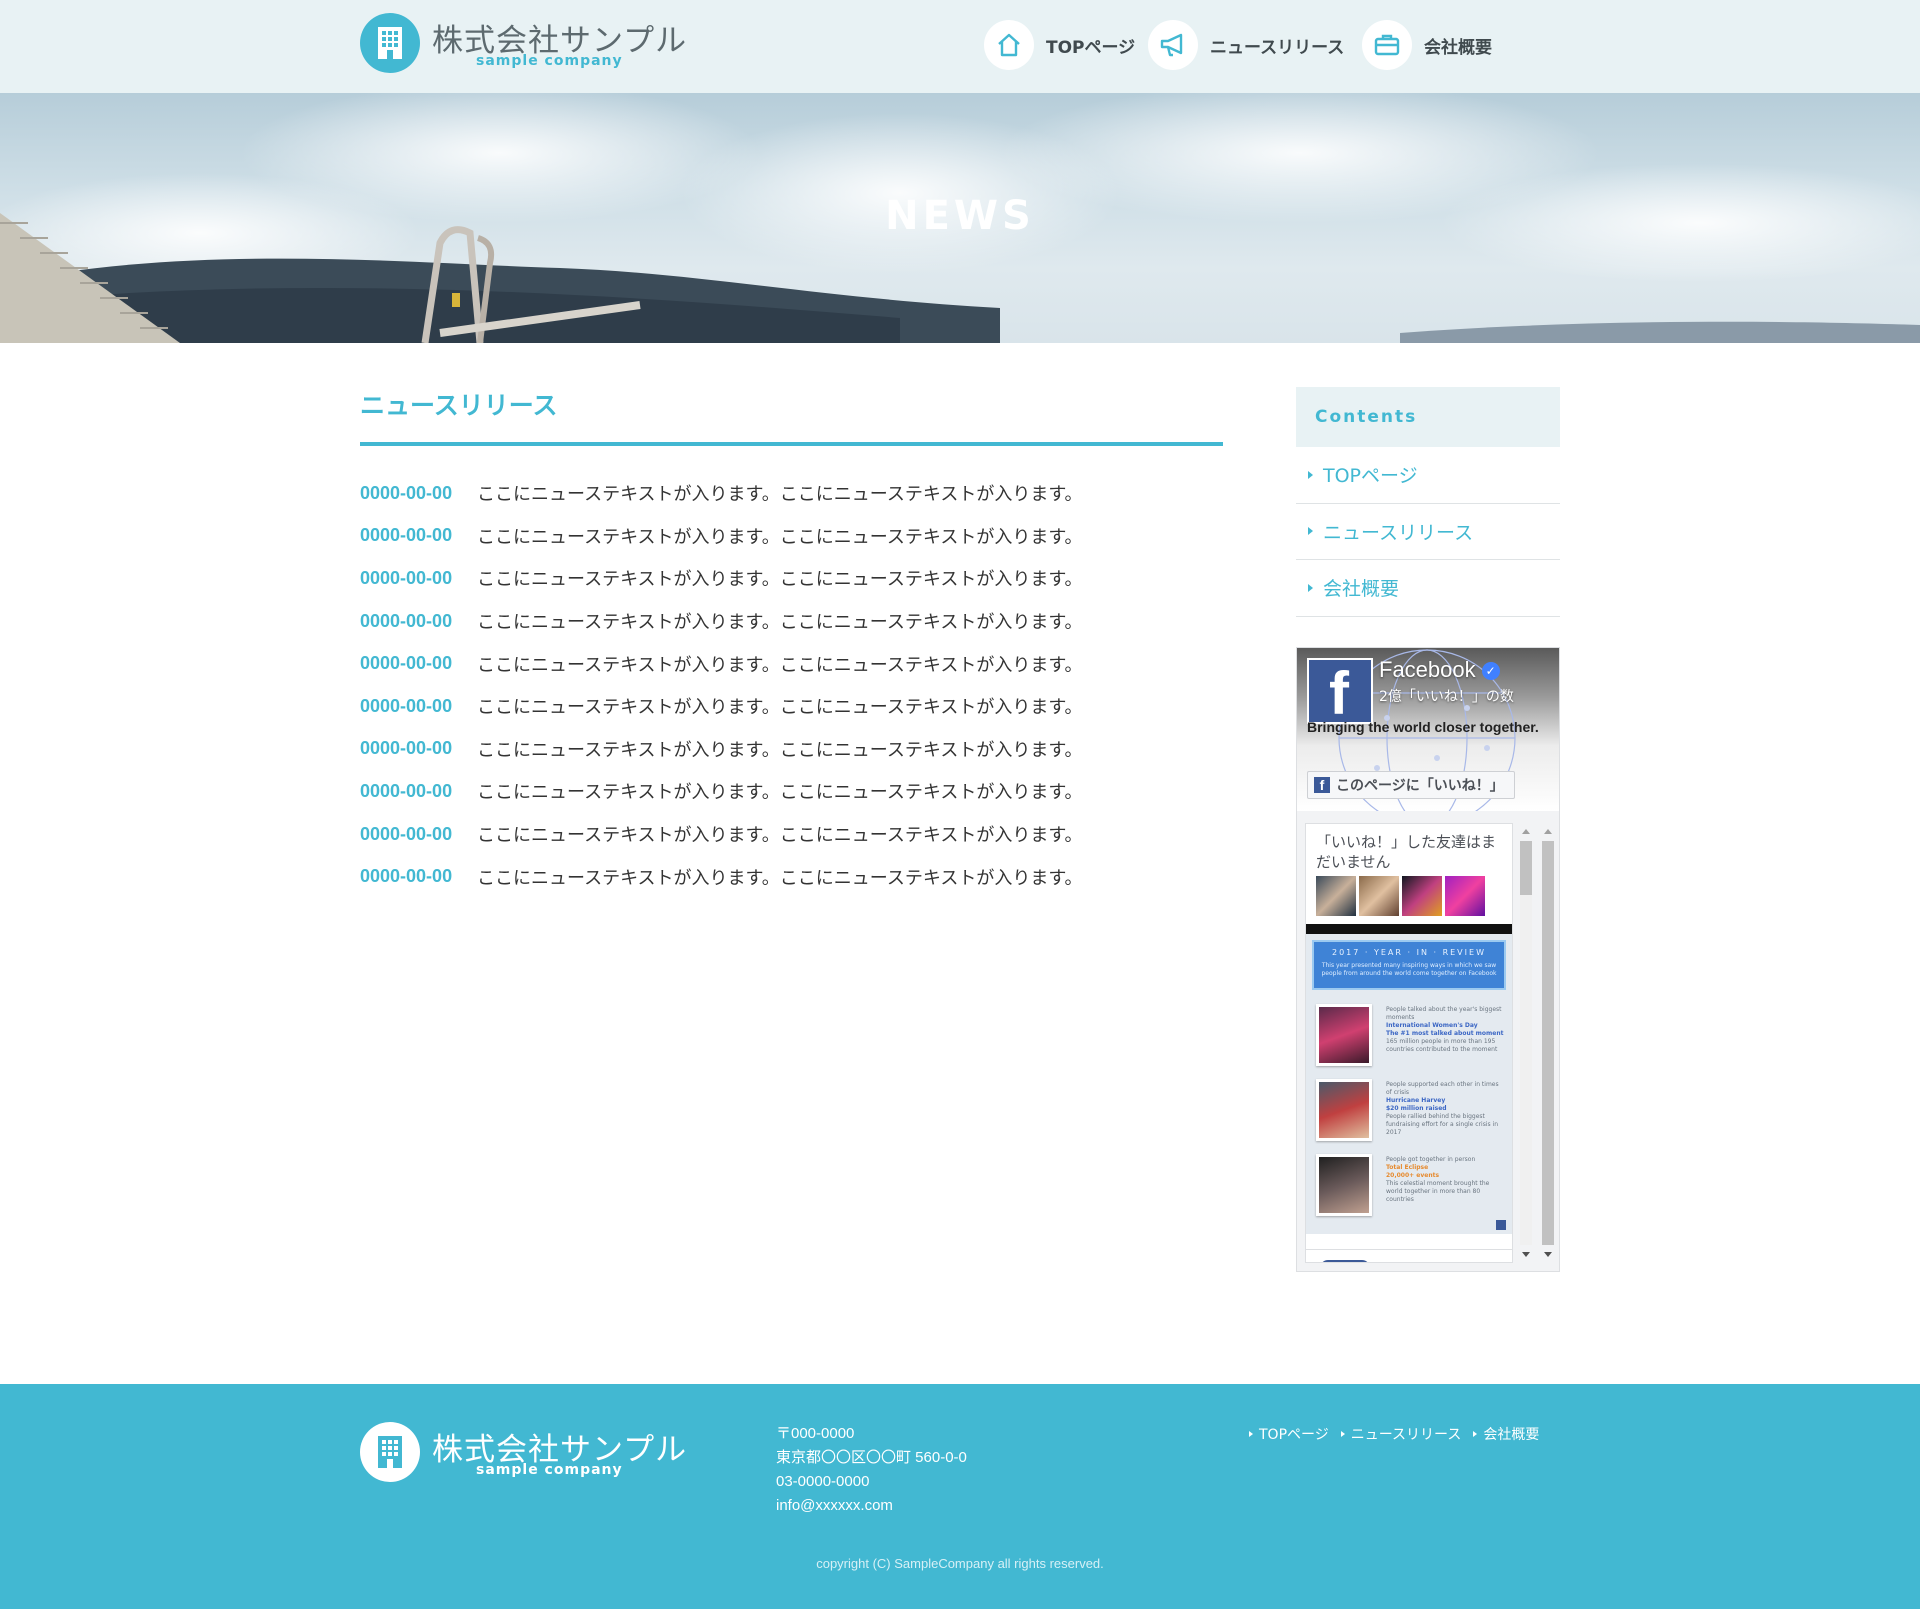 The height and width of the screenshot is (1609, 1920). I want to click on facebook-like-label: このページに「いいね！」, so click(1420, 786).